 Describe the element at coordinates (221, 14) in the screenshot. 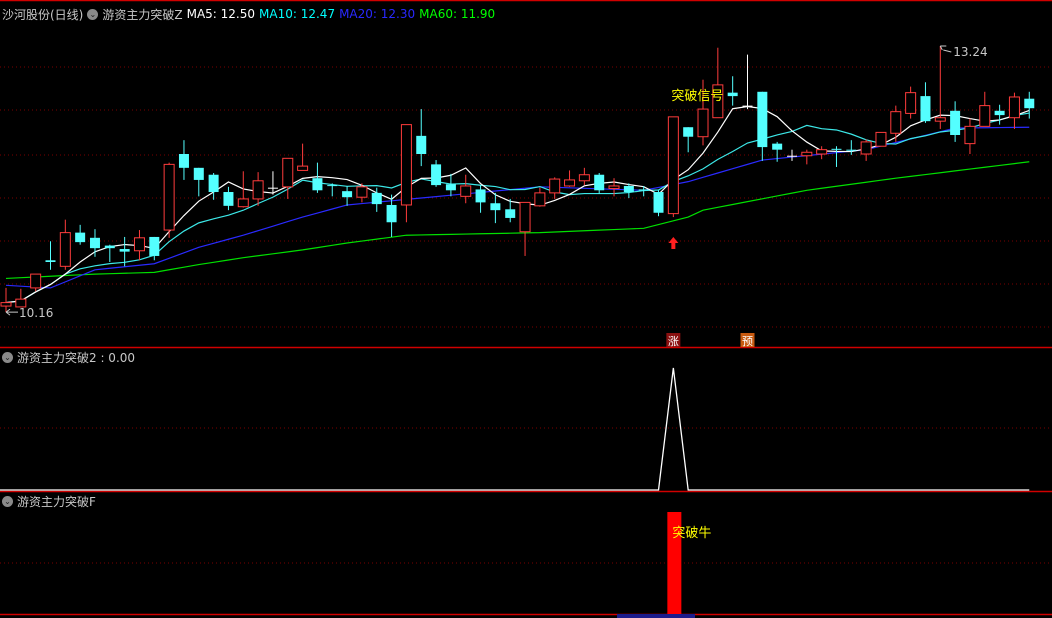

I see `ma5-value: MA5: 12.50` at that location.